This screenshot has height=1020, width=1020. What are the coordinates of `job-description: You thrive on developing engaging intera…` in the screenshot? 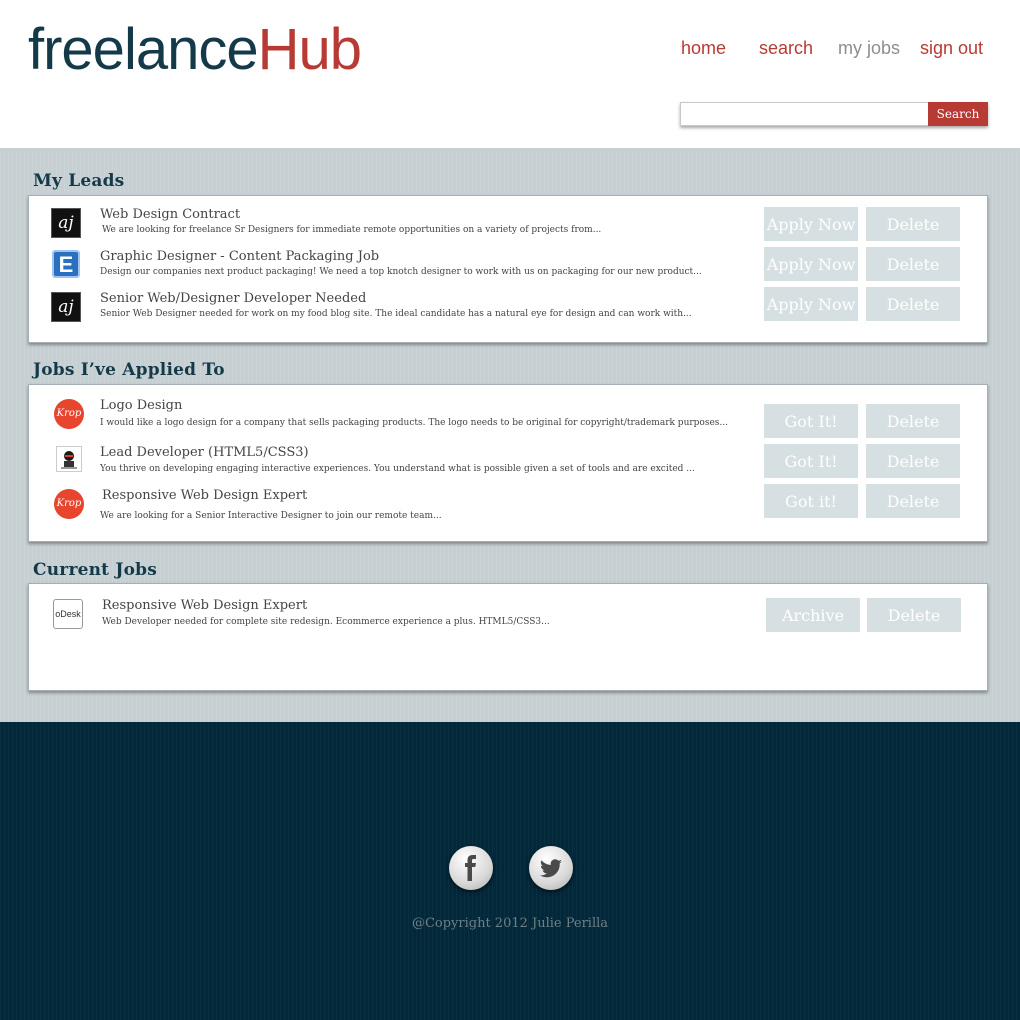 It's located at (397, 469).